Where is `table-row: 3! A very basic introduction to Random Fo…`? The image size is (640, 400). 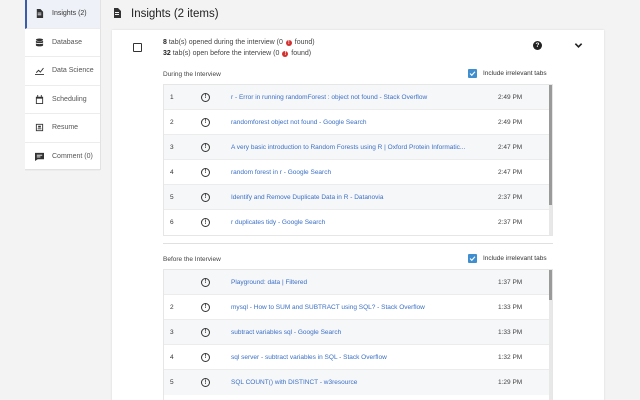
table-row: 3! A very basic introduction to Random Fo… is located at coordinates (358, 147).